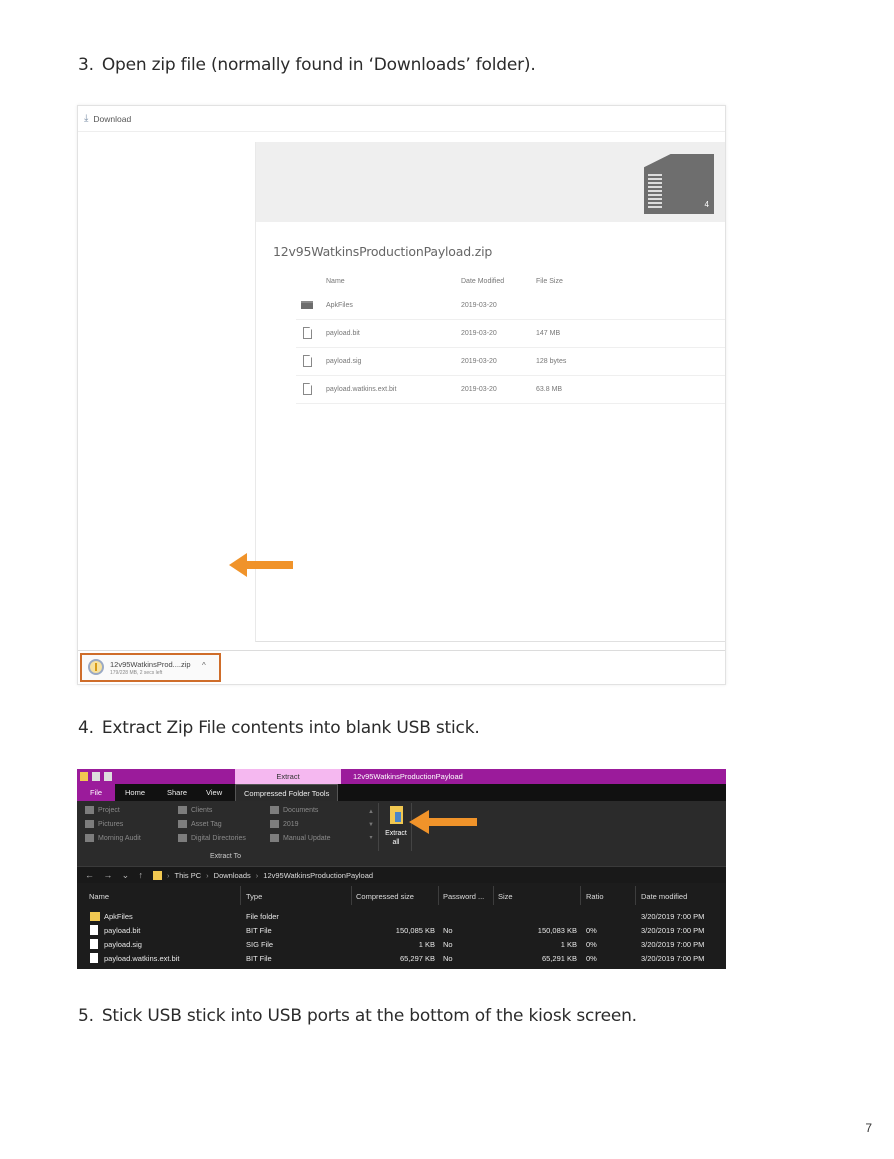 Image resolution: width=894 pixels, height=1159 pixels. I want to click on file-size: 63.8 MB, so click(549, 389).